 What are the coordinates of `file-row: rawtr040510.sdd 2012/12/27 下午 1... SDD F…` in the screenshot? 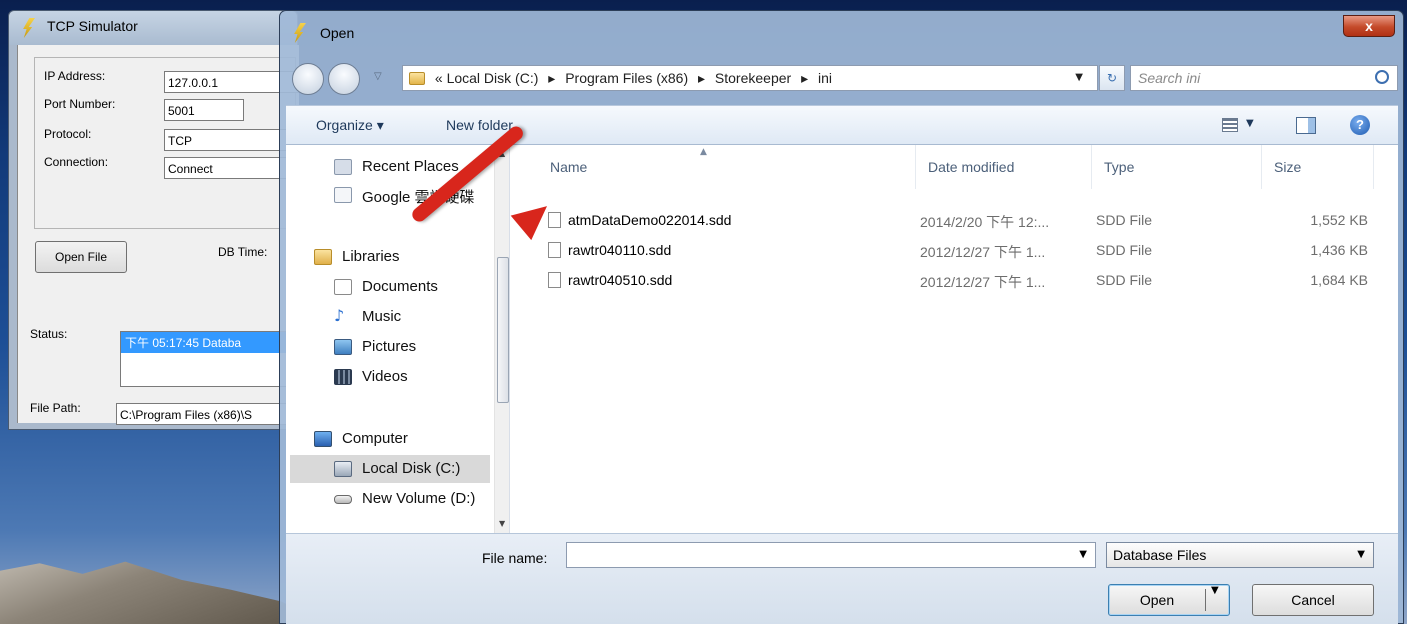 It's located at (954, 280).